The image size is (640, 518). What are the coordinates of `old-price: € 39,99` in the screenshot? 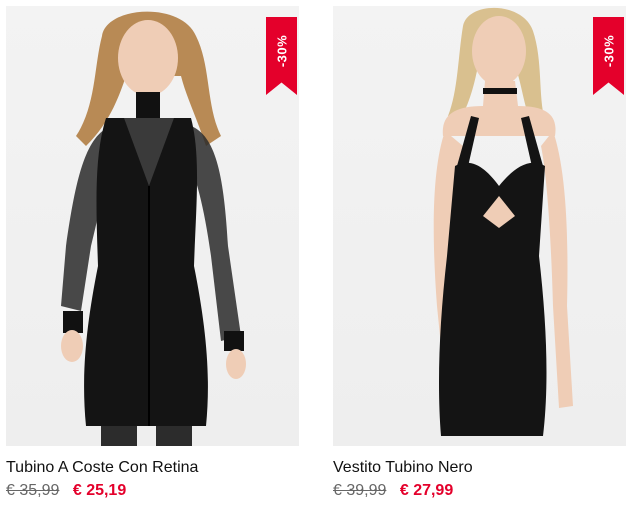 It's located at (360, 490).